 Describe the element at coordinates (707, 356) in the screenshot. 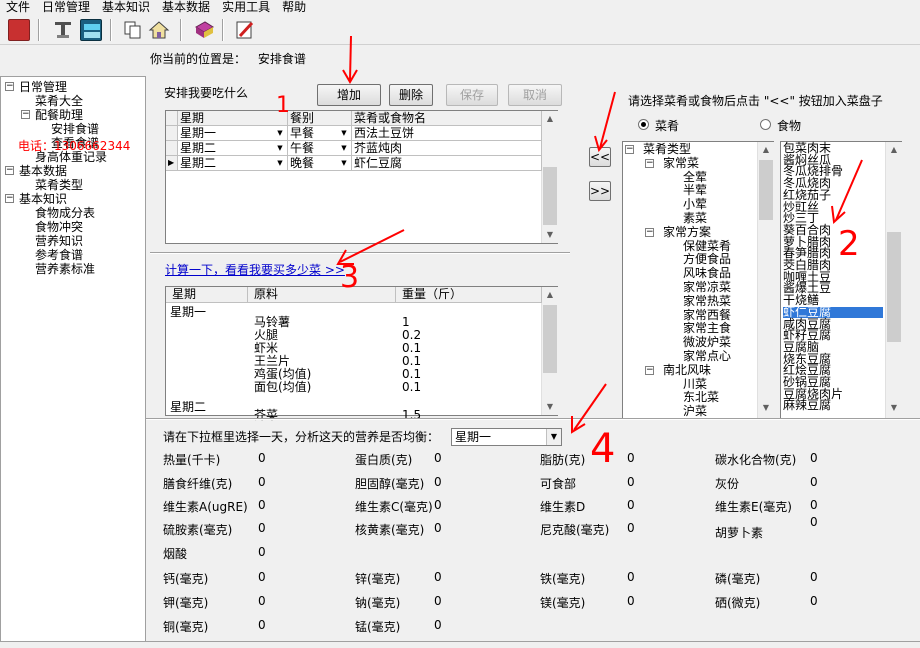

I see `type-tree-item: 家常点心` at that location.